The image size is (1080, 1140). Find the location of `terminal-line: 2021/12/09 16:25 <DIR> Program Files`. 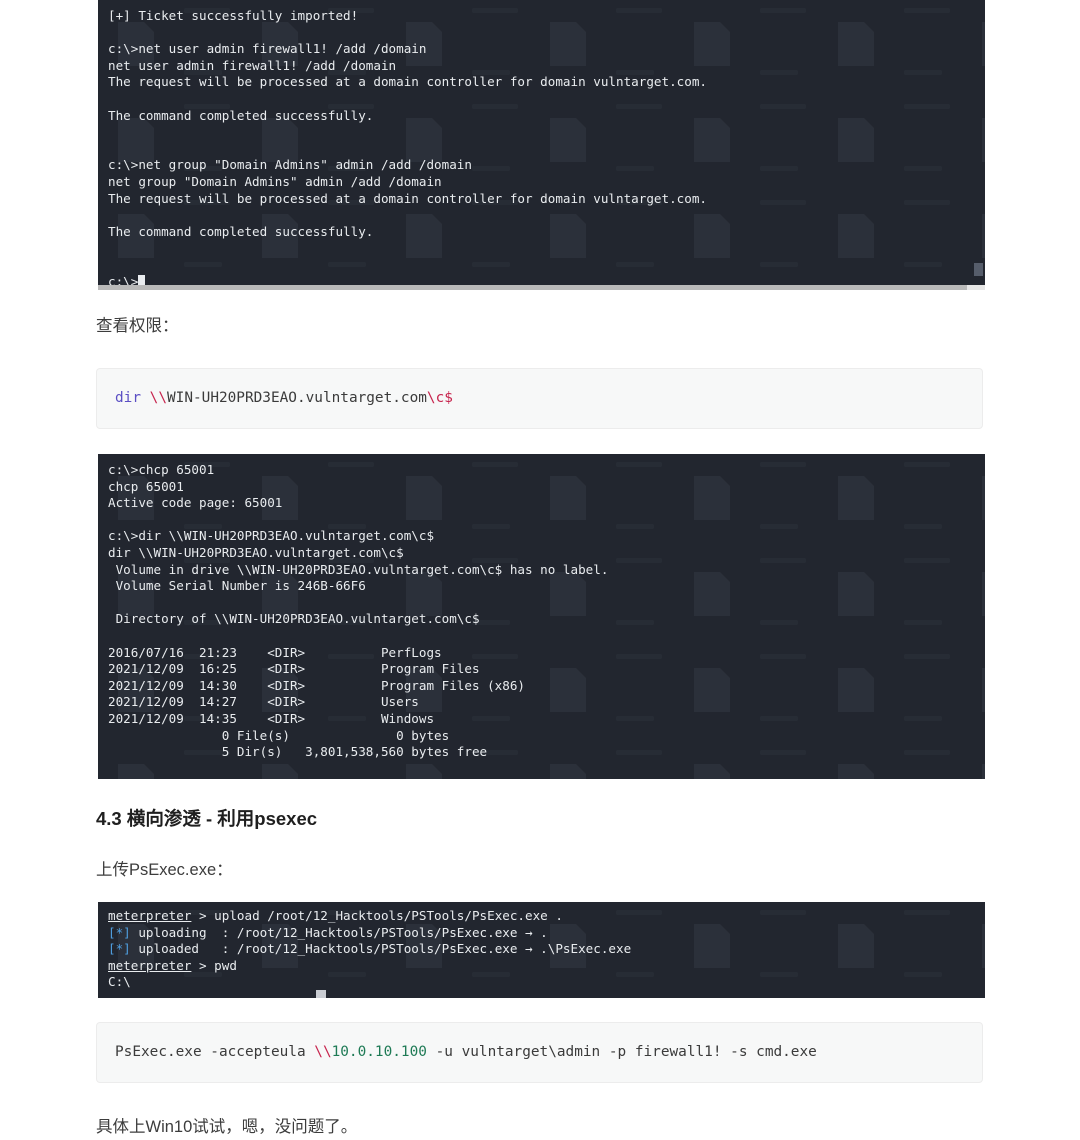

terminal-line: 2021/12/09 16:25 <DIR> Program Files is located at coordinates (294, 669).